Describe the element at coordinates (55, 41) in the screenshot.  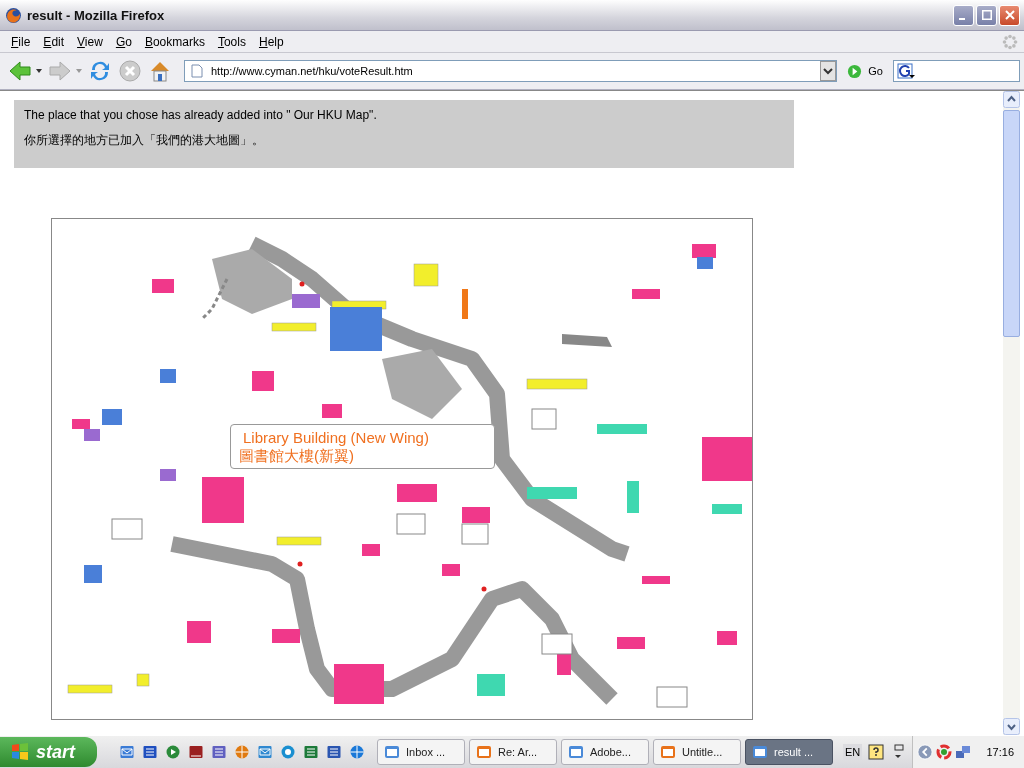
I see `menu-item: Edit` at that location.